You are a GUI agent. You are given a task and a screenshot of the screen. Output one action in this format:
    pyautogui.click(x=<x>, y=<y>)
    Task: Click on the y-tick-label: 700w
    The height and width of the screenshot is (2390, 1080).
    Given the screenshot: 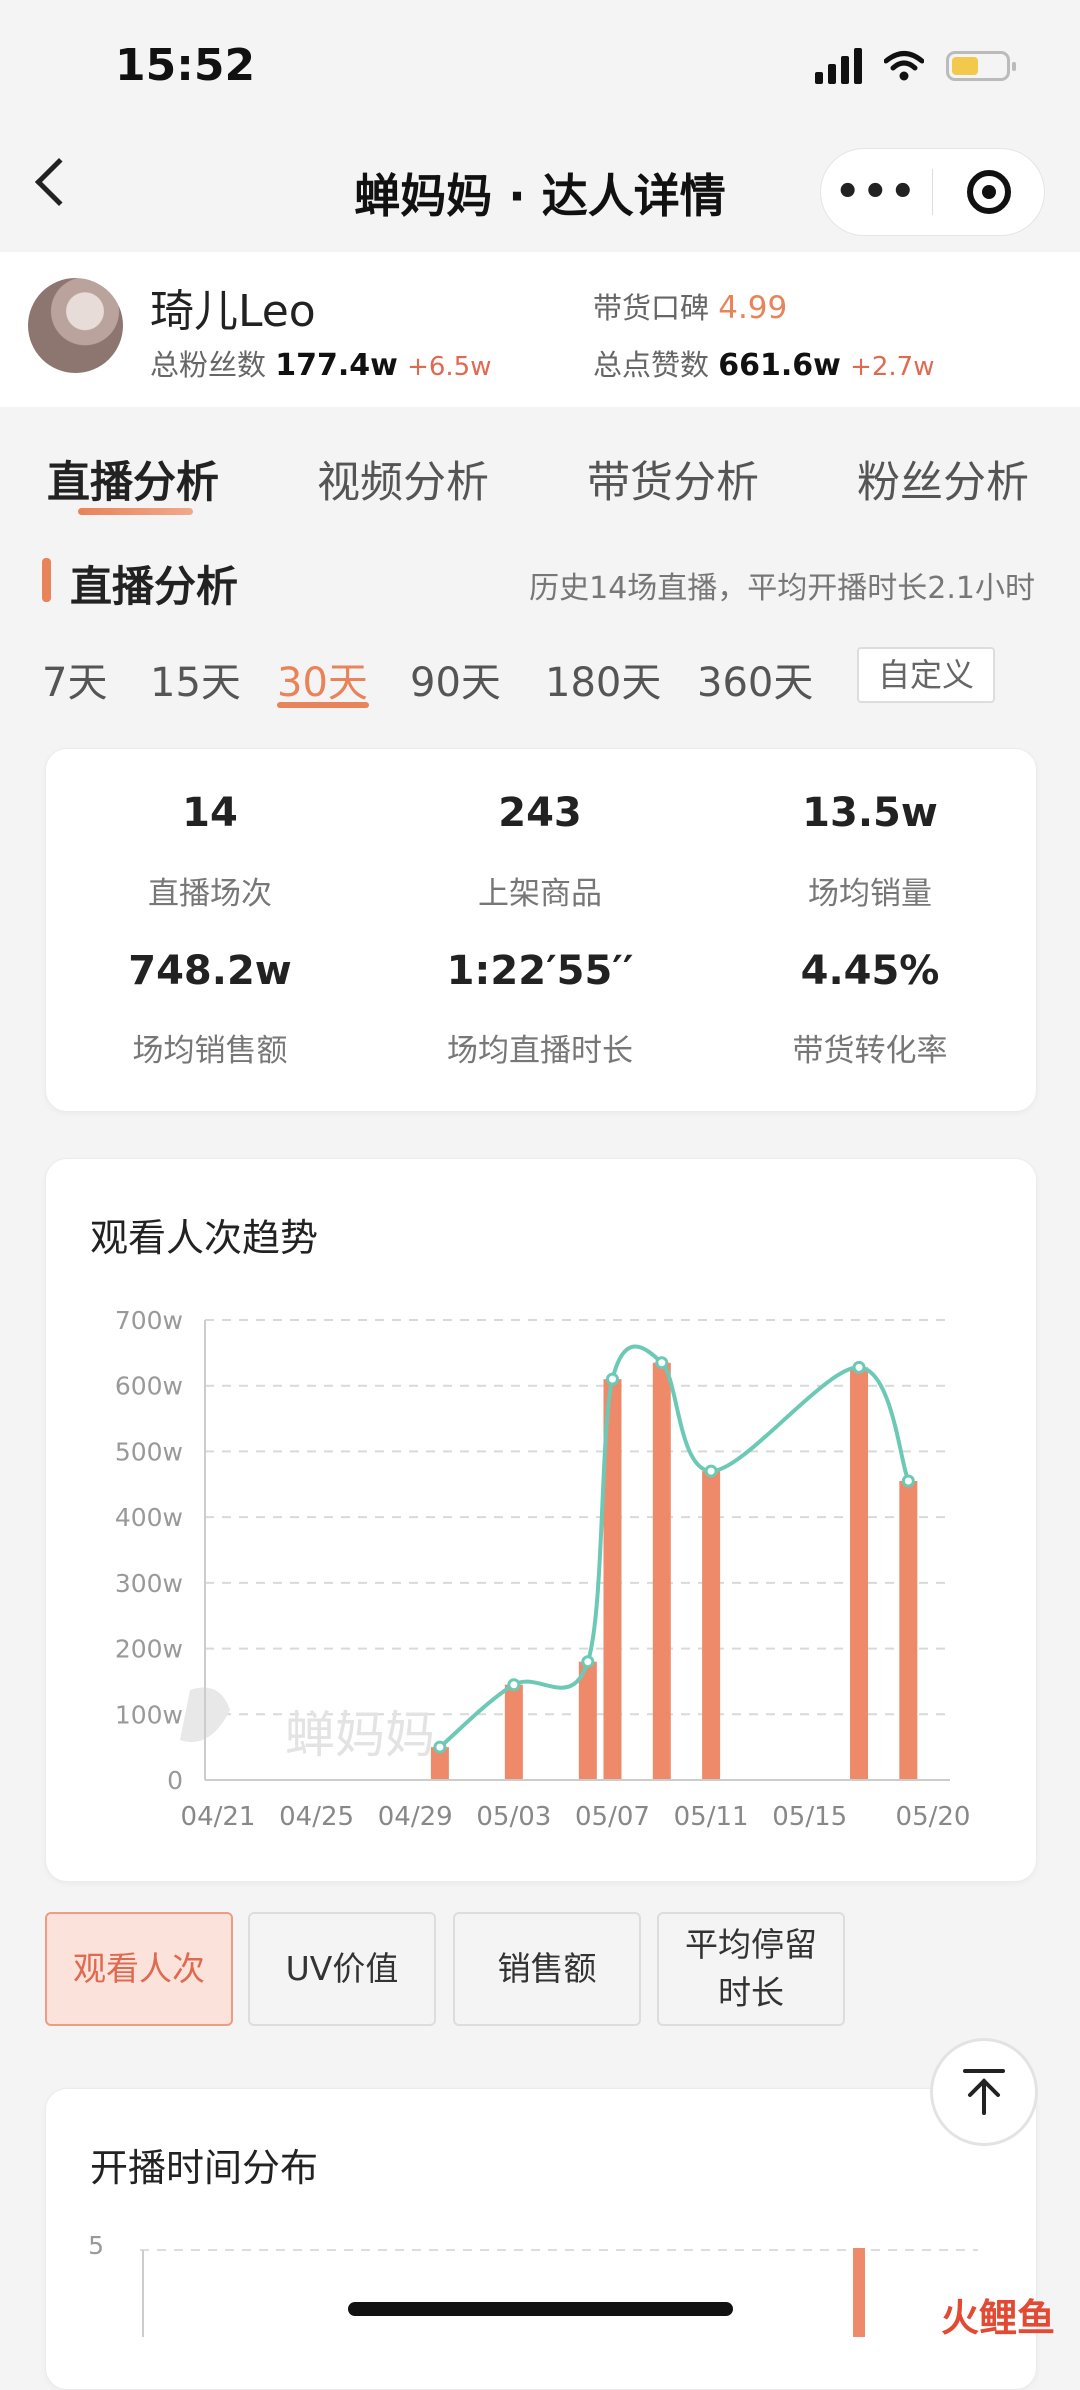 What is the action you would take?
    pyautogui.click(x=149, y=1320)
    